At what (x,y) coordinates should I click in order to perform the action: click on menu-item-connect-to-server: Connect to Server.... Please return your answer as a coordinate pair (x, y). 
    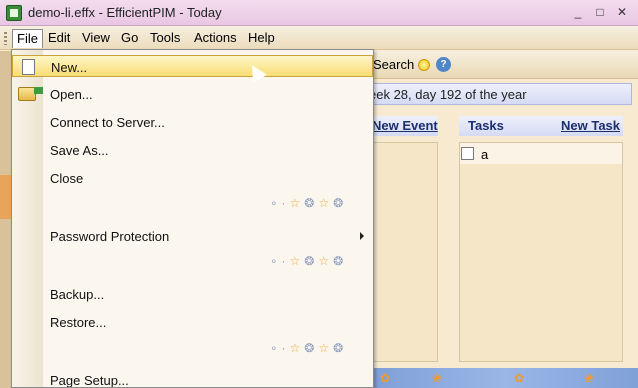
    Looking at the image, I should click on (192, 122).